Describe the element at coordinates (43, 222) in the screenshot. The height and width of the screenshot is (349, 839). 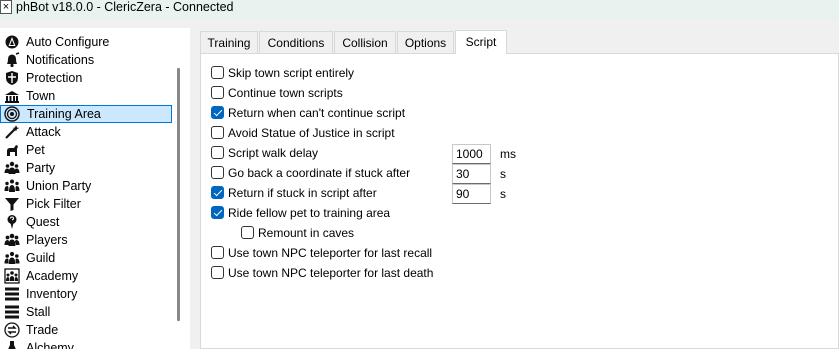
I see `sidebar-item-label: Quest` at that location.